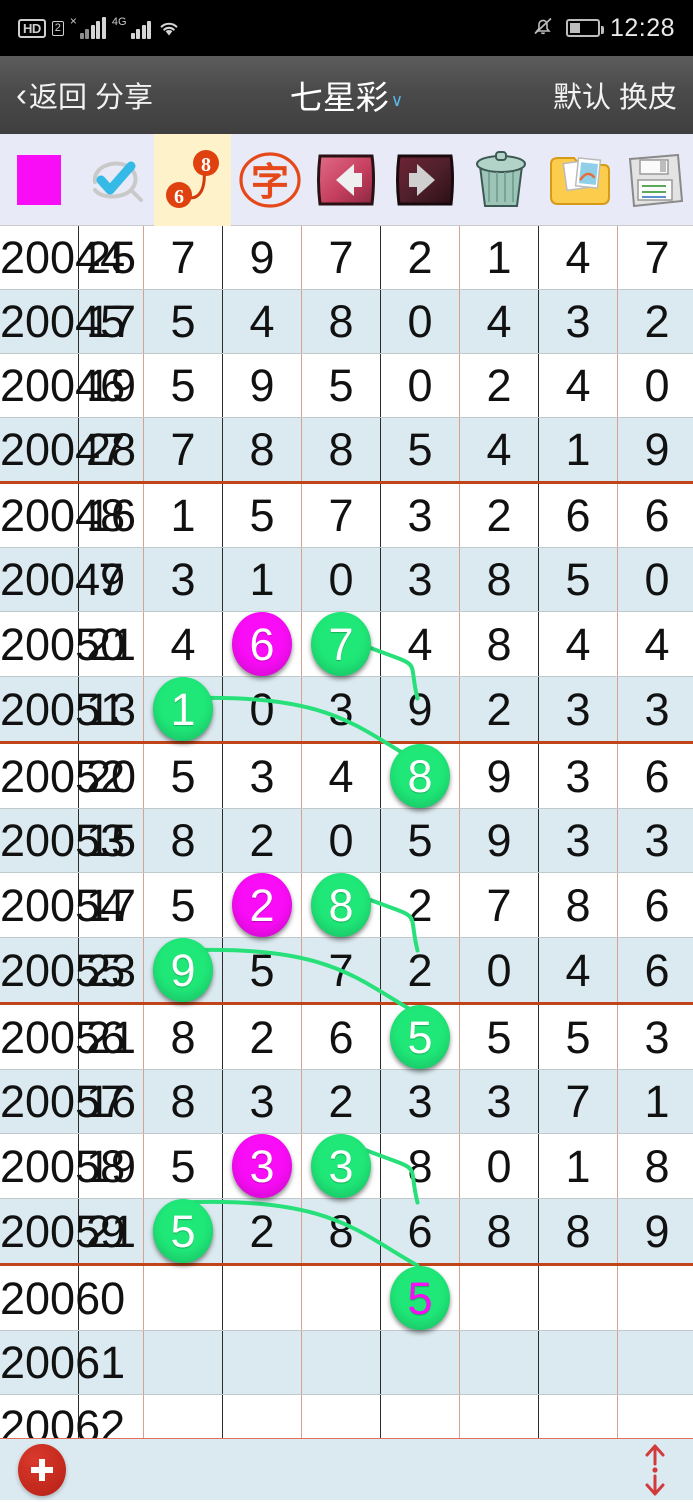 The height and width of the screenshot is (1503, 693). What do you see at coordinates (183, 709) in the screenshot?
I see `highlight-marble: 1` at bounding box center [183, 709].